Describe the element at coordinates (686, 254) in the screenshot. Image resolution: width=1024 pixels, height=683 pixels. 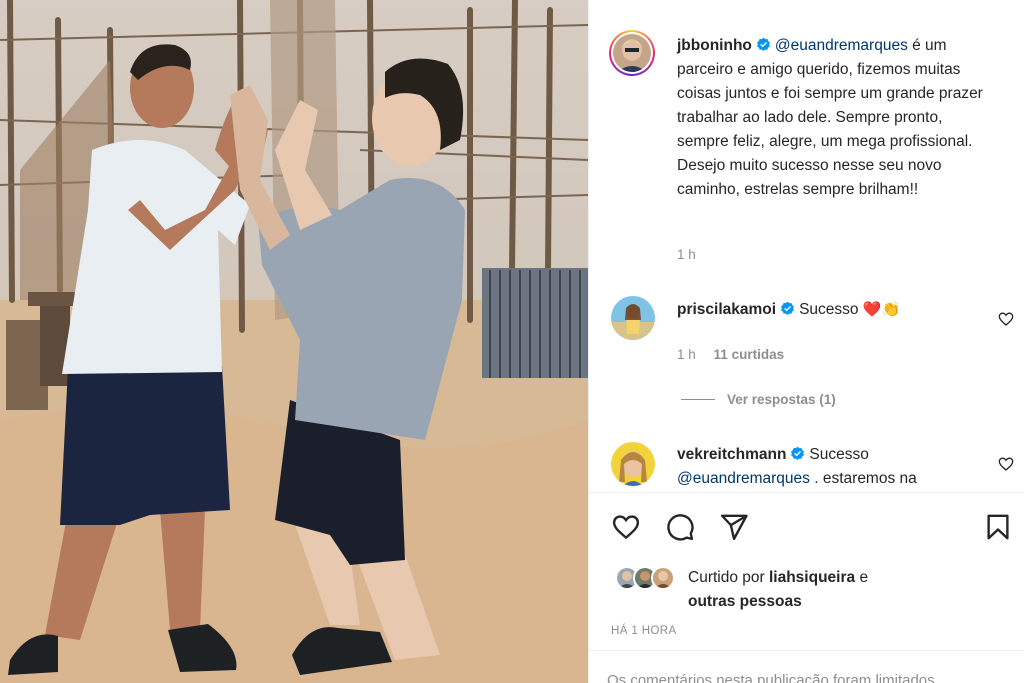
I see `caption-timestamp: 1 h` at that location.